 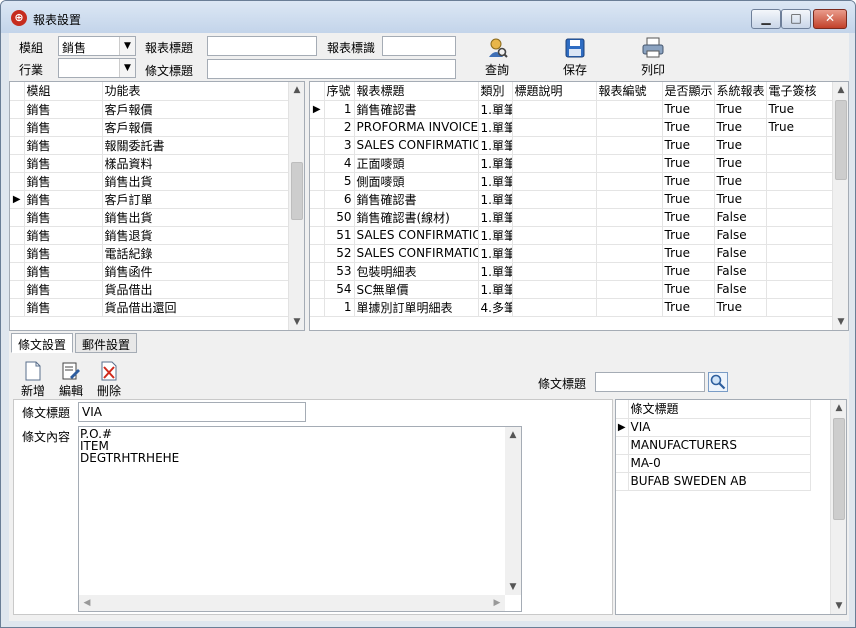 I want to click on table-cell: 貨品借出還回, so click(x=196, y=307).